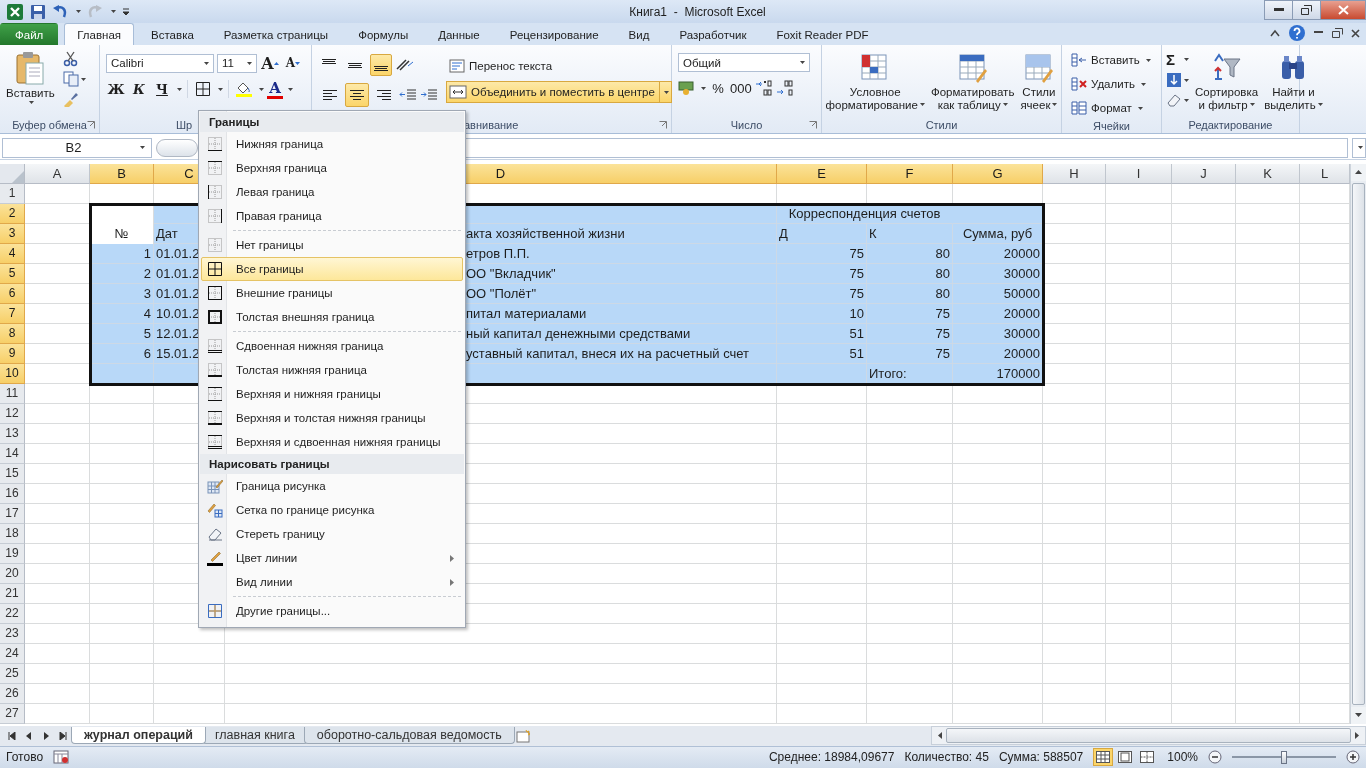 This screenshot has width=1366, height=768. What do you see at coordinates (1358, 715) in the screenshot?
I see `scroll-down-icon` at bounding box center [1358, 715].